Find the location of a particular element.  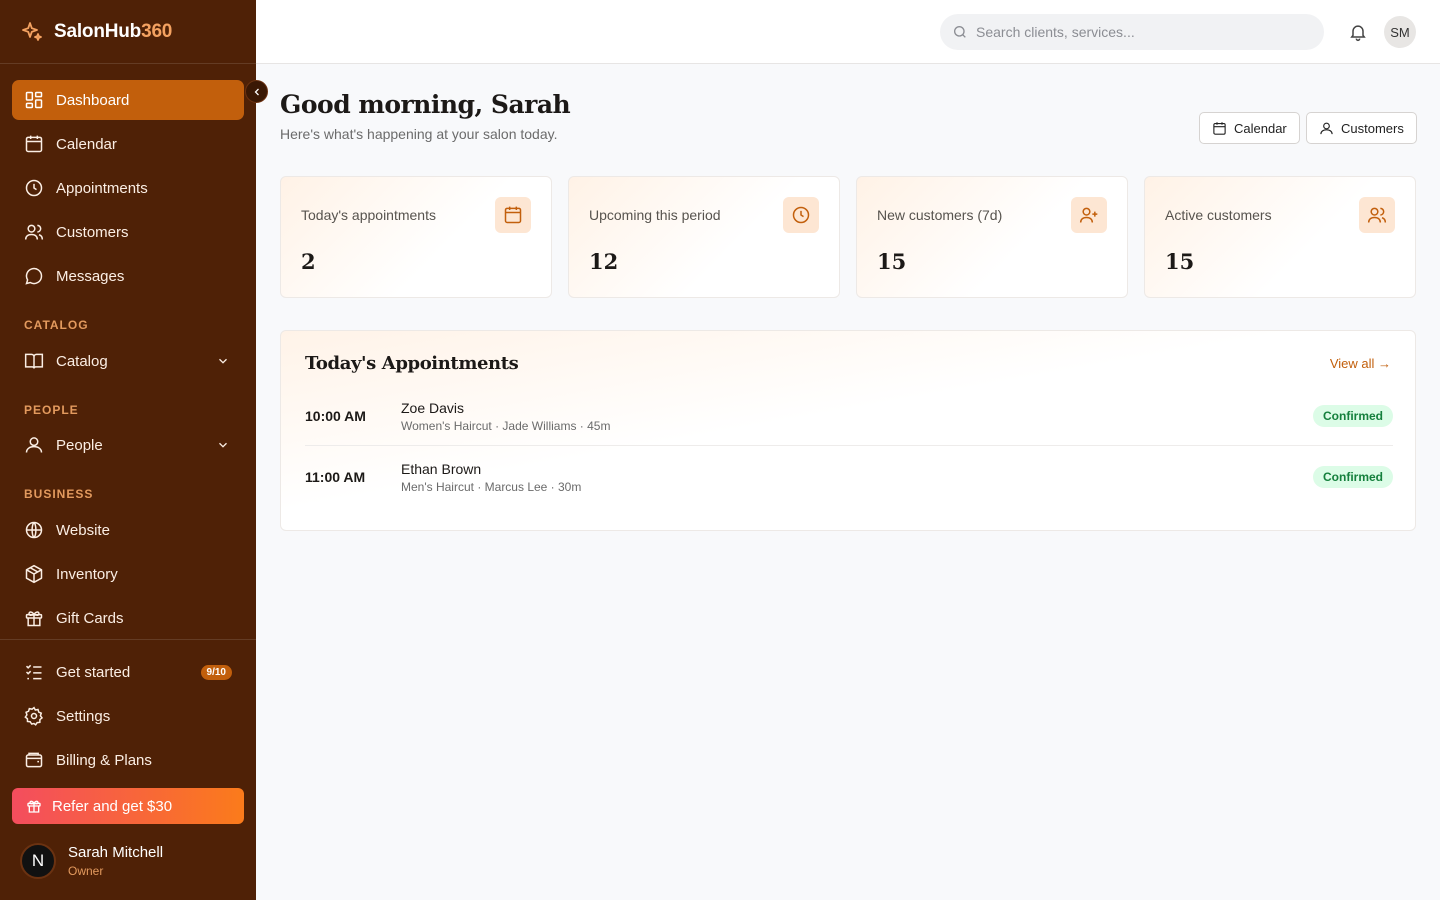

appointment-details: Men's Haircut · Marcus Lee · 30m is located at coordinates (491, 487).